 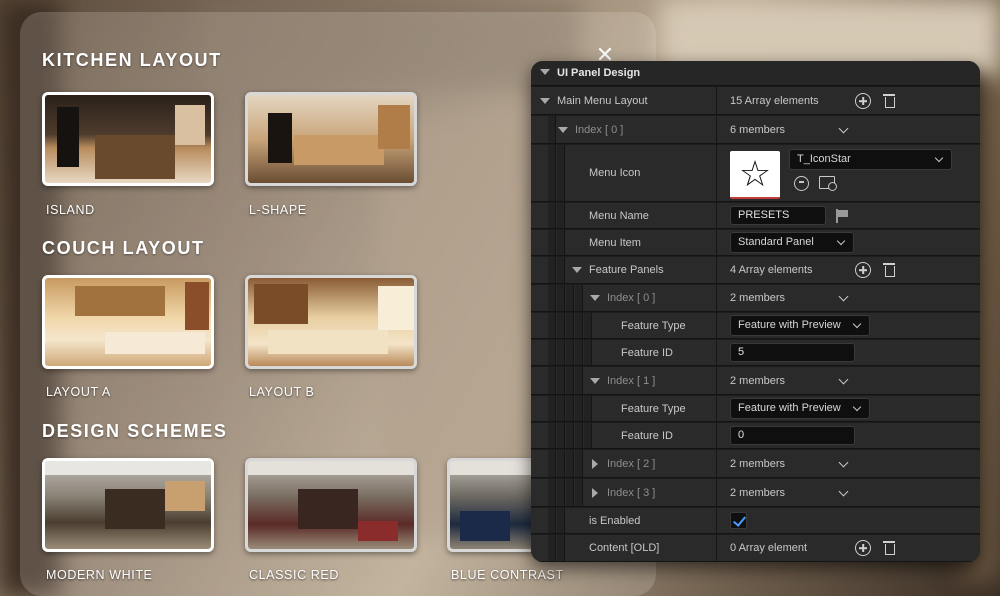 What do you see at coordinates (331, 505) in the screenshot?
I see `thumbnail-classic-red` at bounding box center [331, 505].